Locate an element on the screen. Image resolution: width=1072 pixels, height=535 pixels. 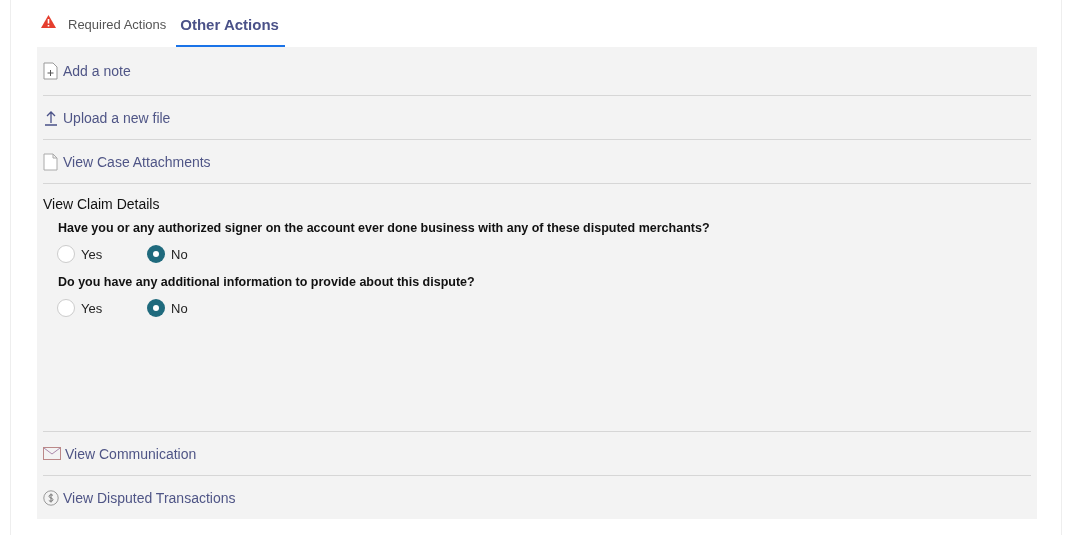
upload-icon is located at coordinates (51, 117).